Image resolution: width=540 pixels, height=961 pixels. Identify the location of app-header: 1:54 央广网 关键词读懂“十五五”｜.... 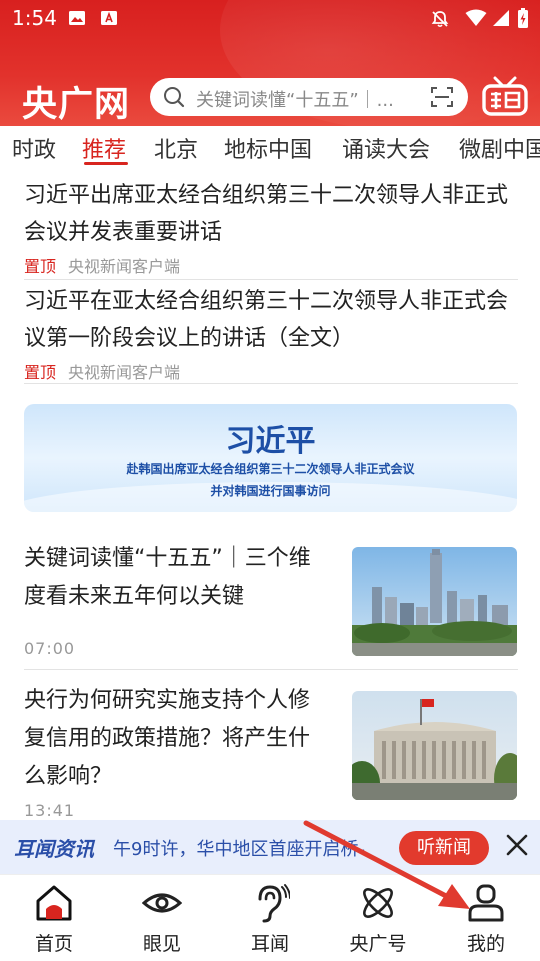
(270, 63).